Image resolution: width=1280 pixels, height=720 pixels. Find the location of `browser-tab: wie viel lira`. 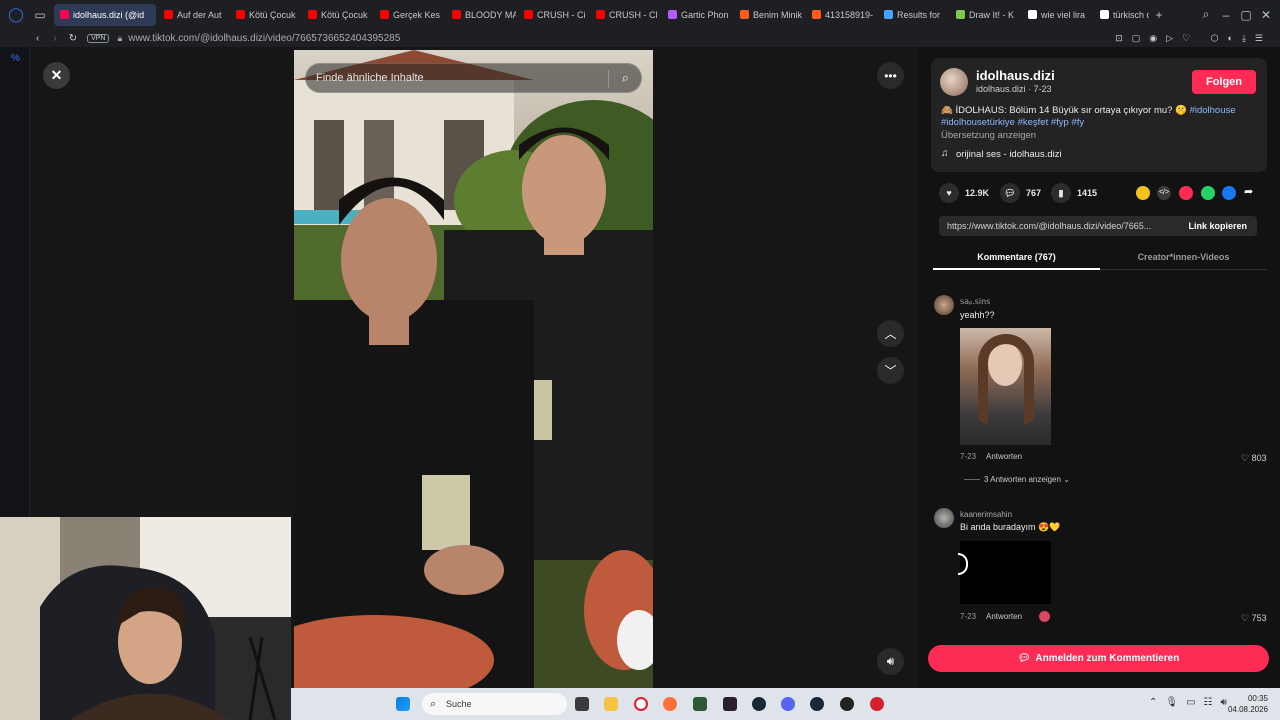

browser-tab: wie viel lira is located at coordinates (1057, 15).